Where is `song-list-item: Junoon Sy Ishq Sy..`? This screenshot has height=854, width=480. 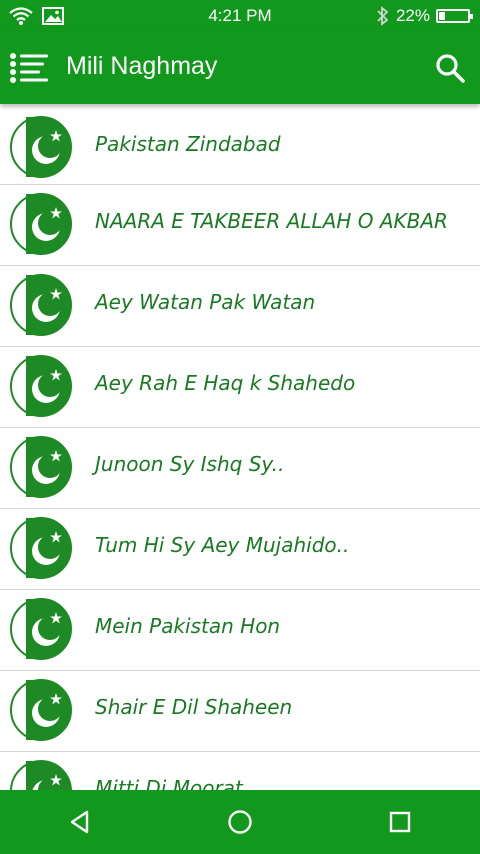 song-list-item: Junoon Sy Ishq Sy.. is located at coordinates (240, 468).